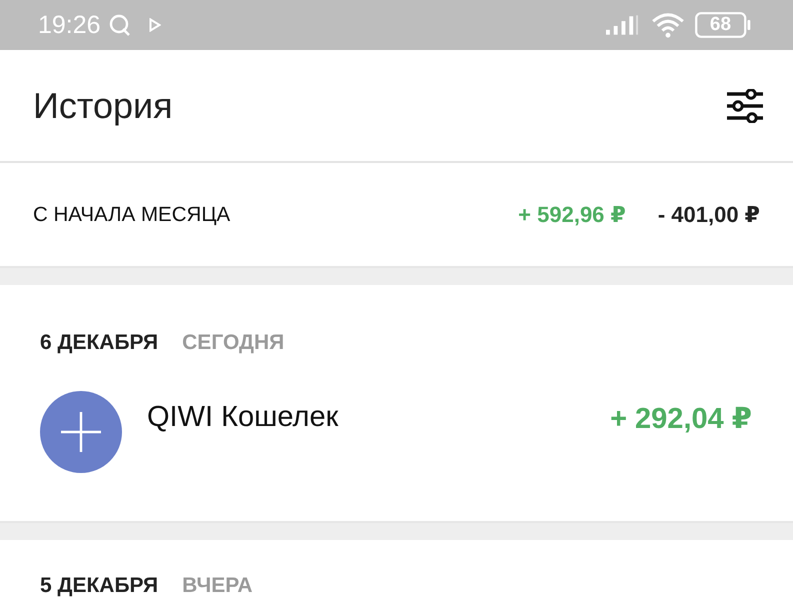 The height and width of the screenshot is (600, 793). Describe the element at coordinates (243, 417) in the screenshot. I see `transaction-name: QIWI Кошелек` at that location.